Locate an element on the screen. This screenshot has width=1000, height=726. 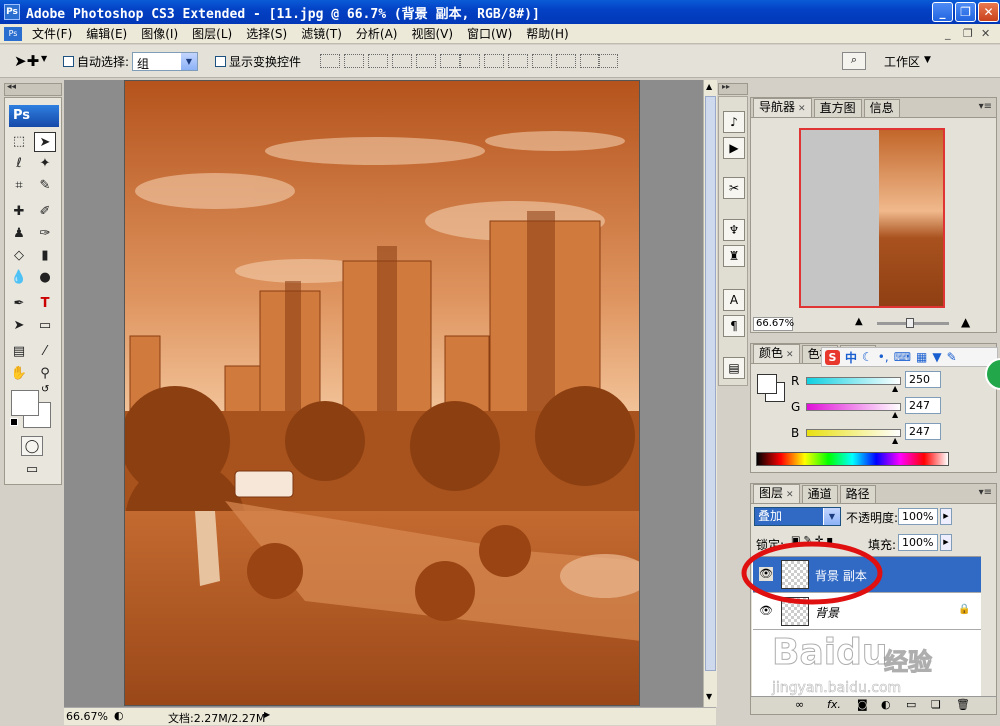
maximize-button: ❐ is located at coordinates (965, 12).